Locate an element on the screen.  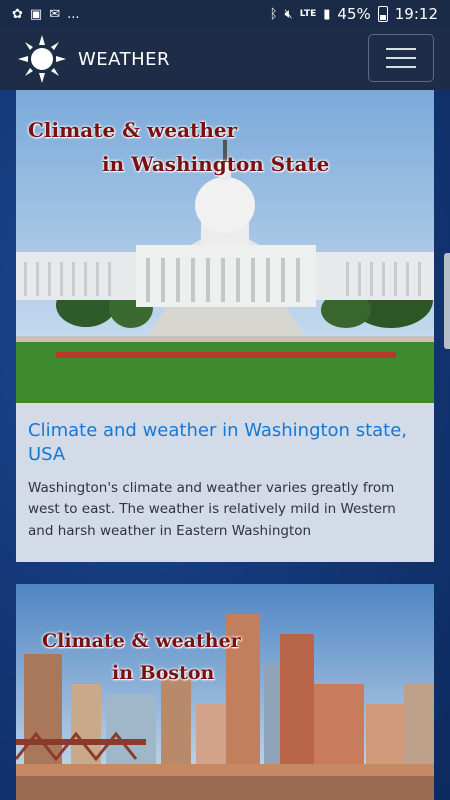
network-type: LTE is located at coordinates (308, 14).